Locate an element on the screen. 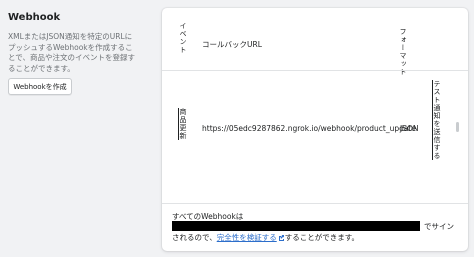 This screenshot has width=474, height=257. column-header-callback-url: コールバックURL is located at coordinates (232, 44).